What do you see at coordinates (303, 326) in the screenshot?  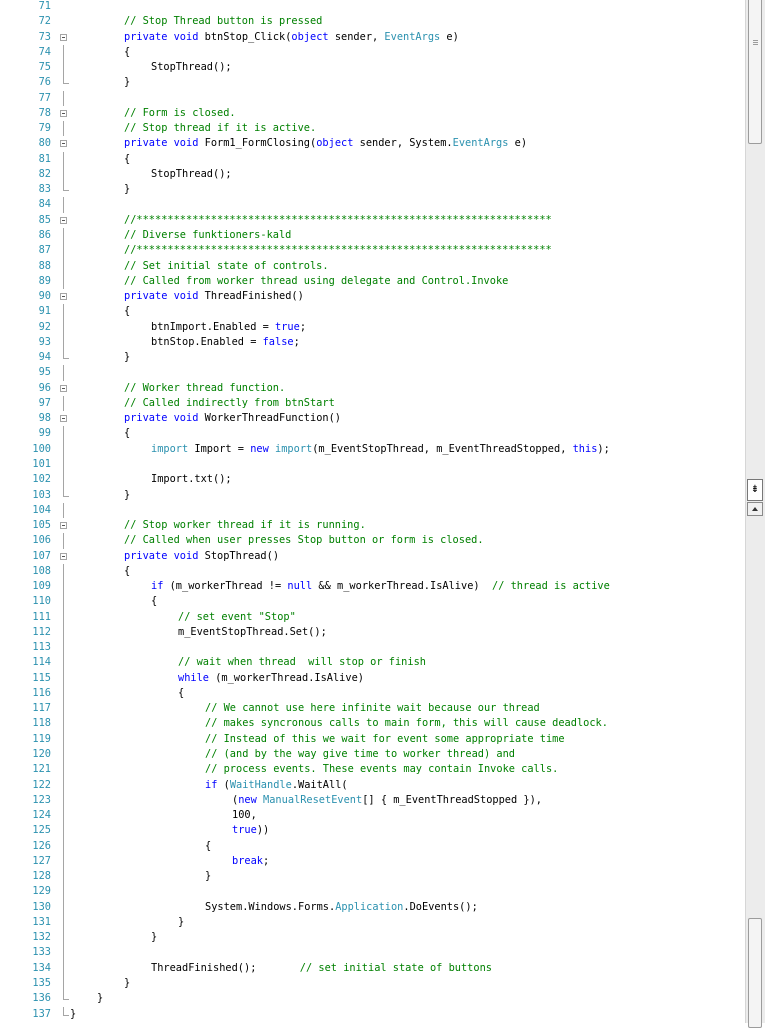 I see `code-token: ;` at bounding box center [303, 326].